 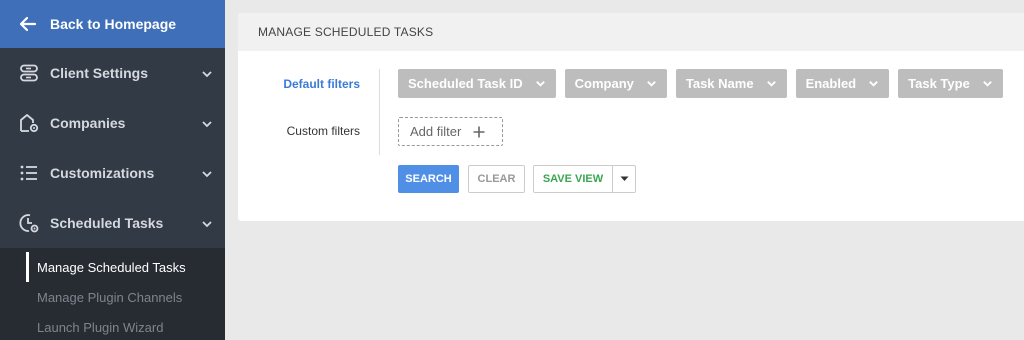 I want to click on filter-scheduled-task-id: Scheduled Task ID, so click(x=477, y=83).